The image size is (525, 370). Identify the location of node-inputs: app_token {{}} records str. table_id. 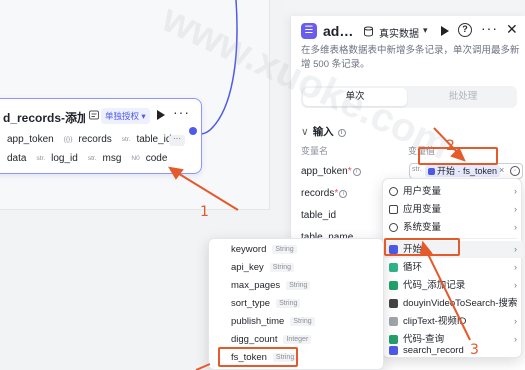
(89, 139).